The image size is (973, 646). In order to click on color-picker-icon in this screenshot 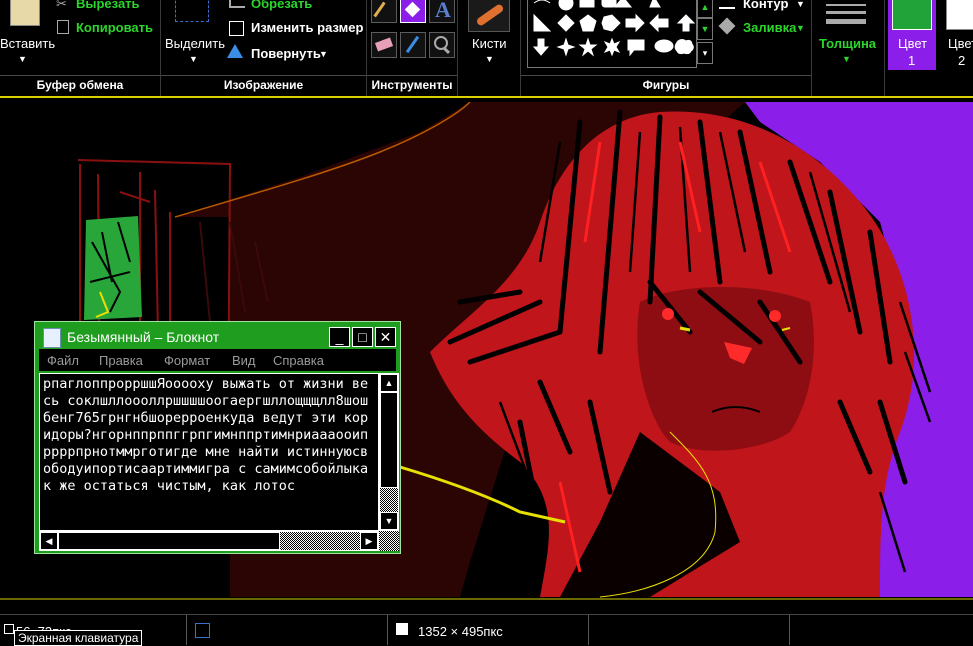, I will do `click(413, 45)`.